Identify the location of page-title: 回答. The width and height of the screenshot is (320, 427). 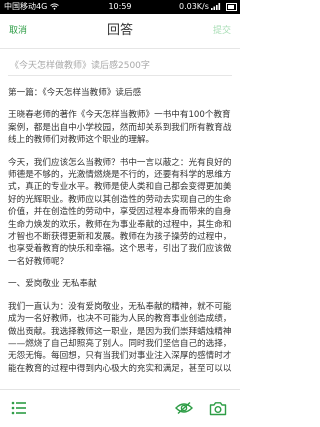
(119, 30).